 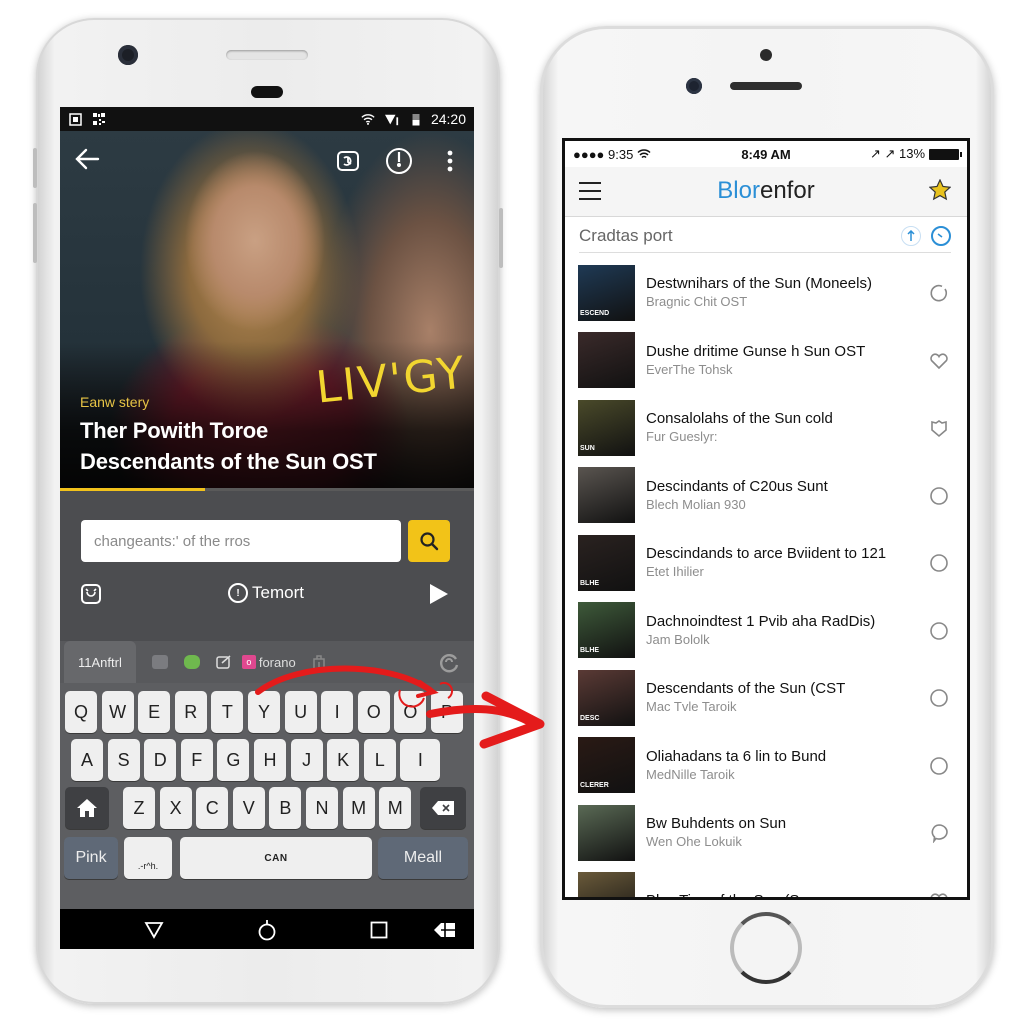 I want to click on app-logo: Blorenfor, so click(x=766, y=190).